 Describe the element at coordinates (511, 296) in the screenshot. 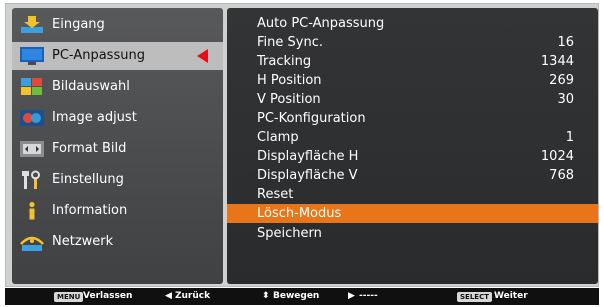

I see `select-hint: Weiter` at that location.